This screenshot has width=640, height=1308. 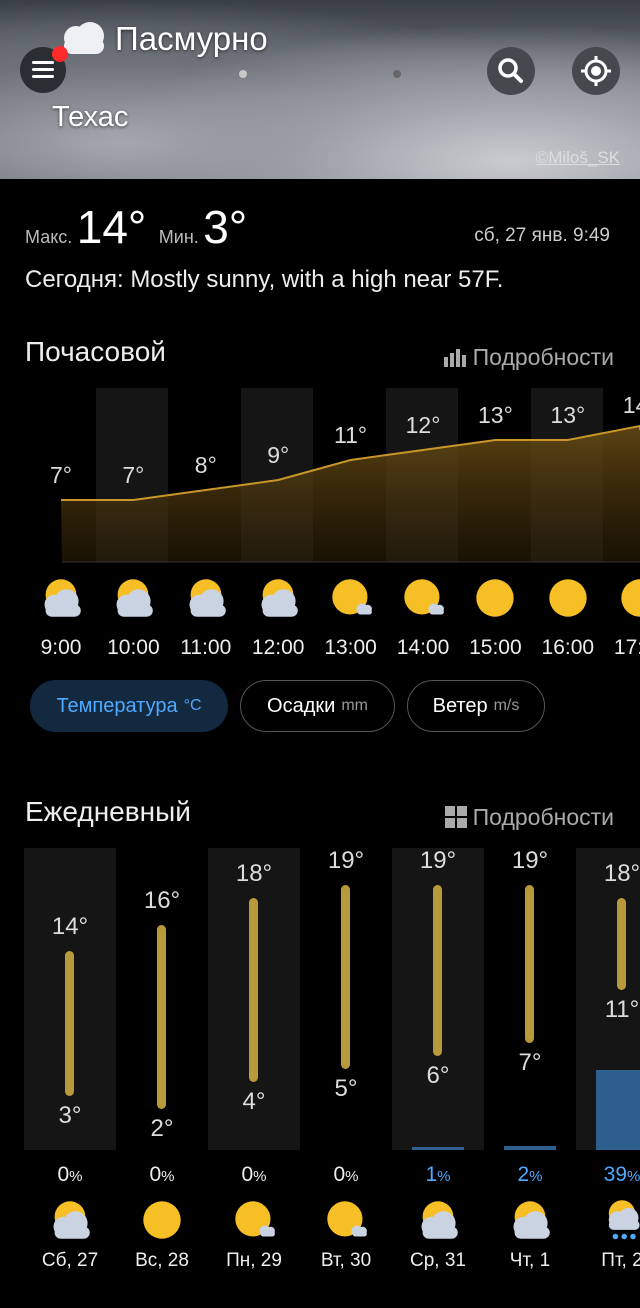 I want to click on day-low-temp: 11°, so click(x=622, y=1010).